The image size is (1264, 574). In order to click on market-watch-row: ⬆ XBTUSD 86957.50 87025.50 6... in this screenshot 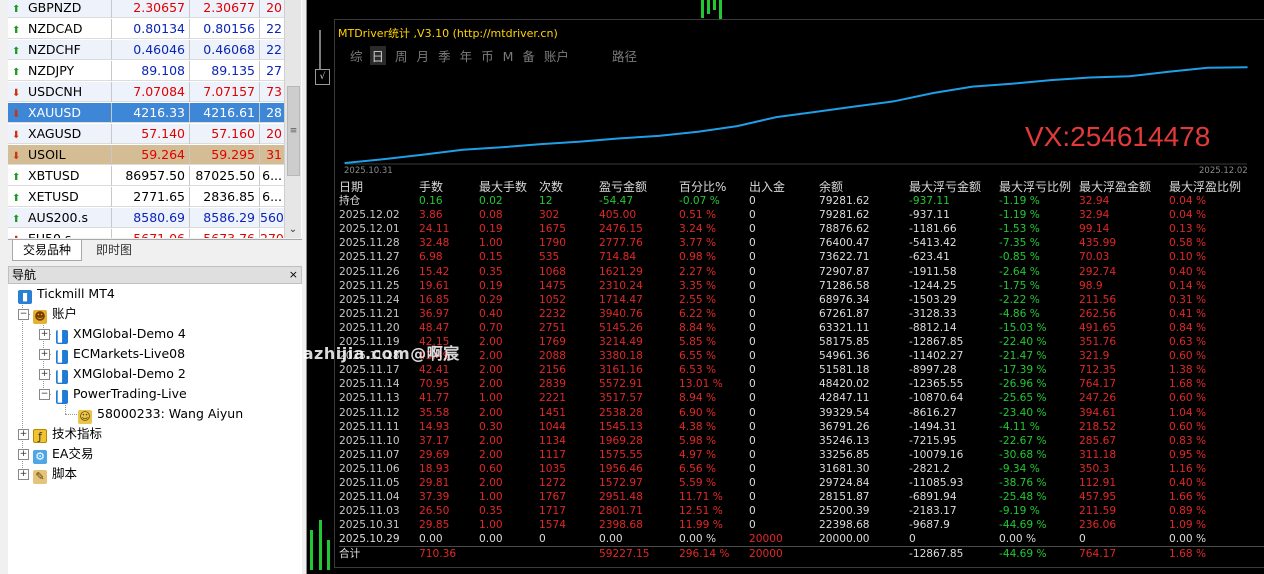, I will do `click(146, 176)`.